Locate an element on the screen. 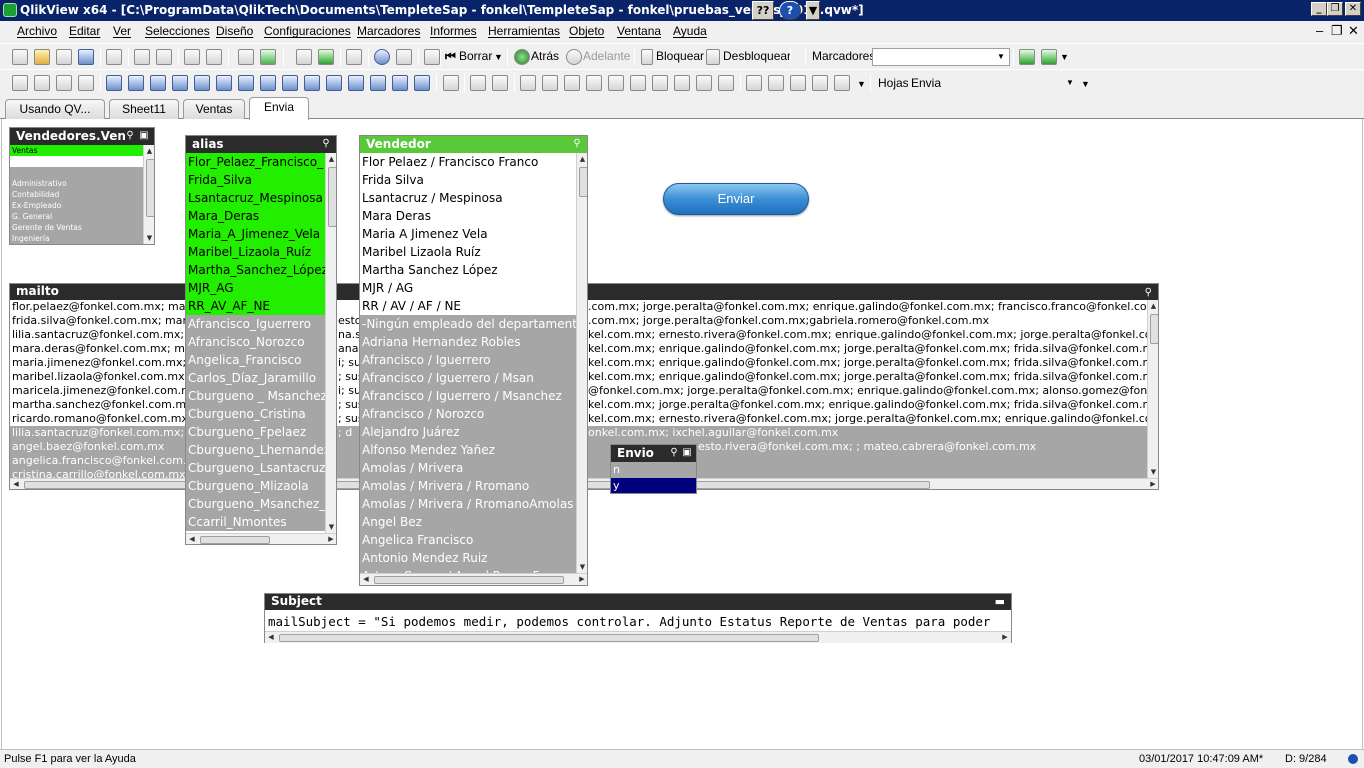 Image resolution: width=1364 pixels, height=768 pixels. clear-arrow-icon: ⏮ is located at coordinates (450, 56).